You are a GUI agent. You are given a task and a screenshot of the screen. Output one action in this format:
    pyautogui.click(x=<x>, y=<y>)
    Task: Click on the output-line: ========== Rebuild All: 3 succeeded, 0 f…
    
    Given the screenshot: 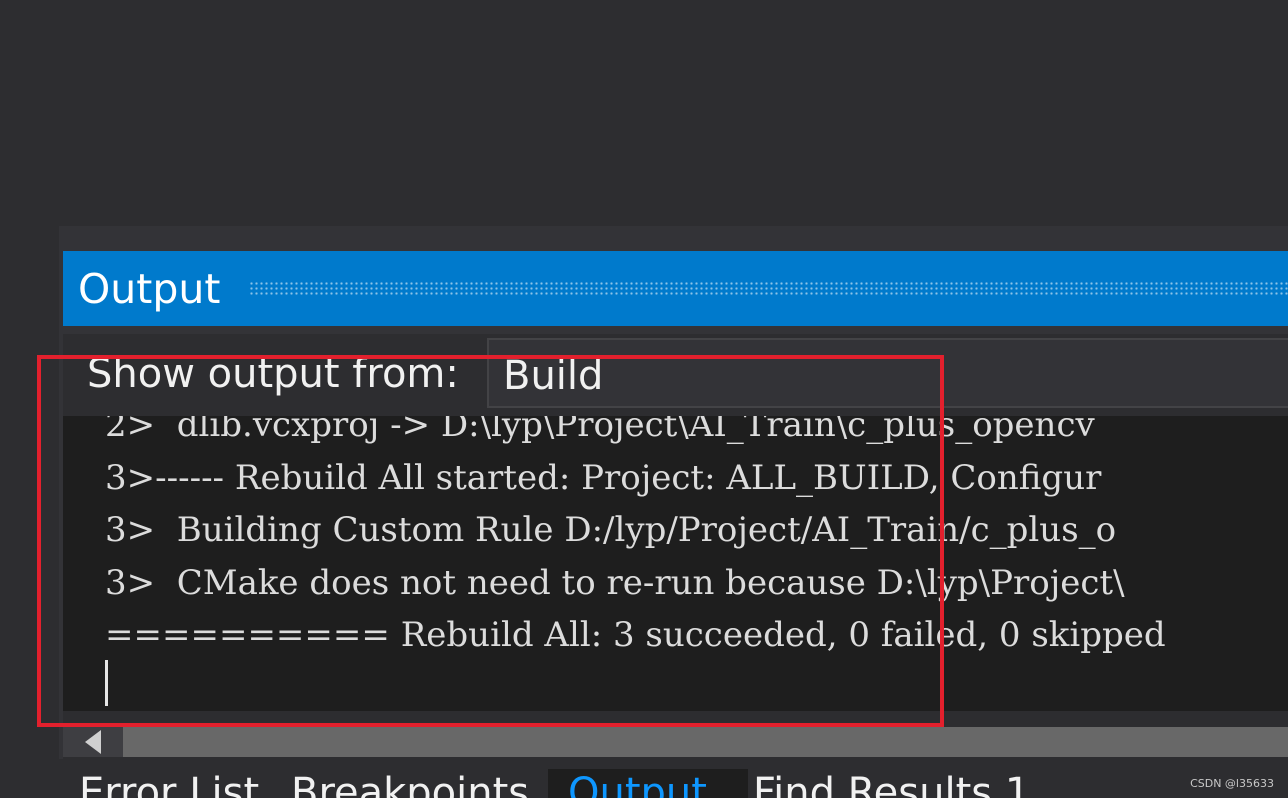 What is the action you would take?
    pyautogui.click(x=635, y=635)
    